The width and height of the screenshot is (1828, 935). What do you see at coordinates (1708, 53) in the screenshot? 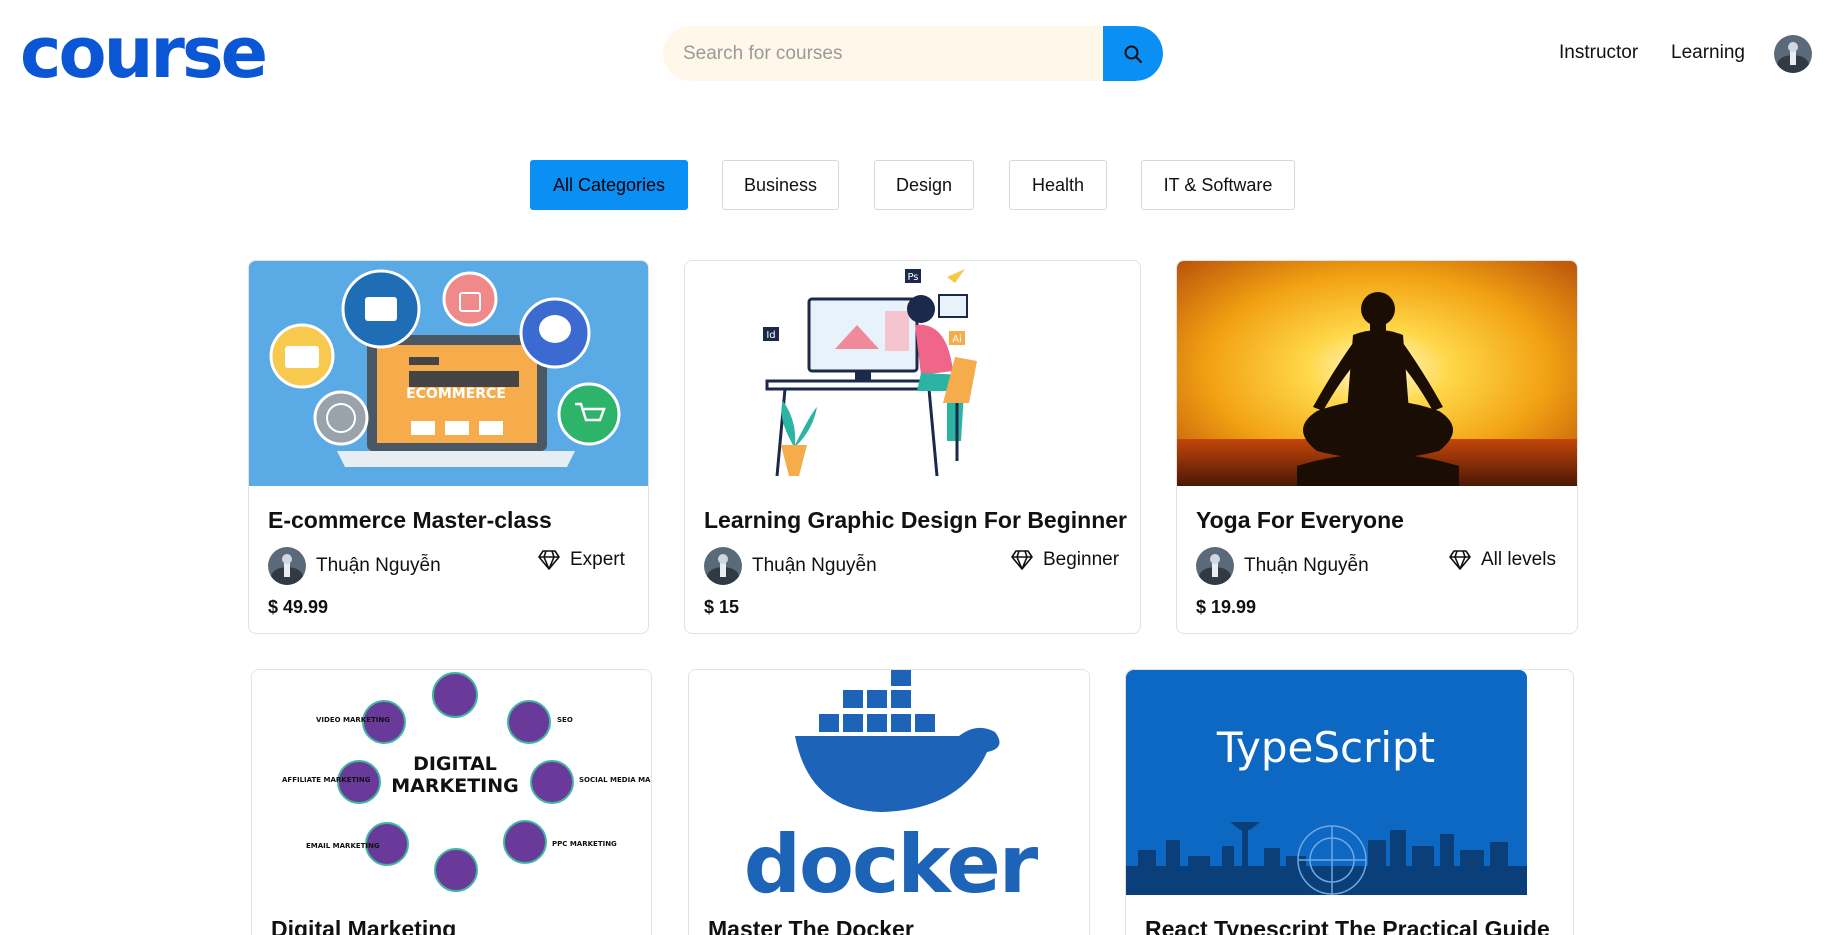
I see `nav-learning-link: Learning` at bounding box center [1708, 53].